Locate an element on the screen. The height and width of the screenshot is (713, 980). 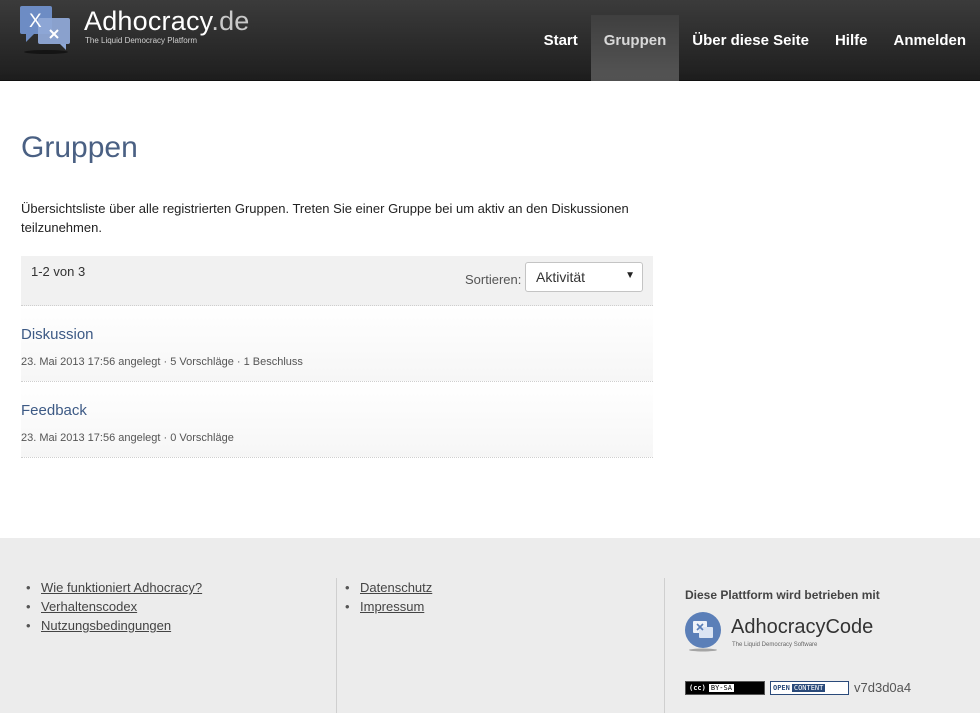
result-count: 1-2 von 3 is located at coordinates (58, 271).